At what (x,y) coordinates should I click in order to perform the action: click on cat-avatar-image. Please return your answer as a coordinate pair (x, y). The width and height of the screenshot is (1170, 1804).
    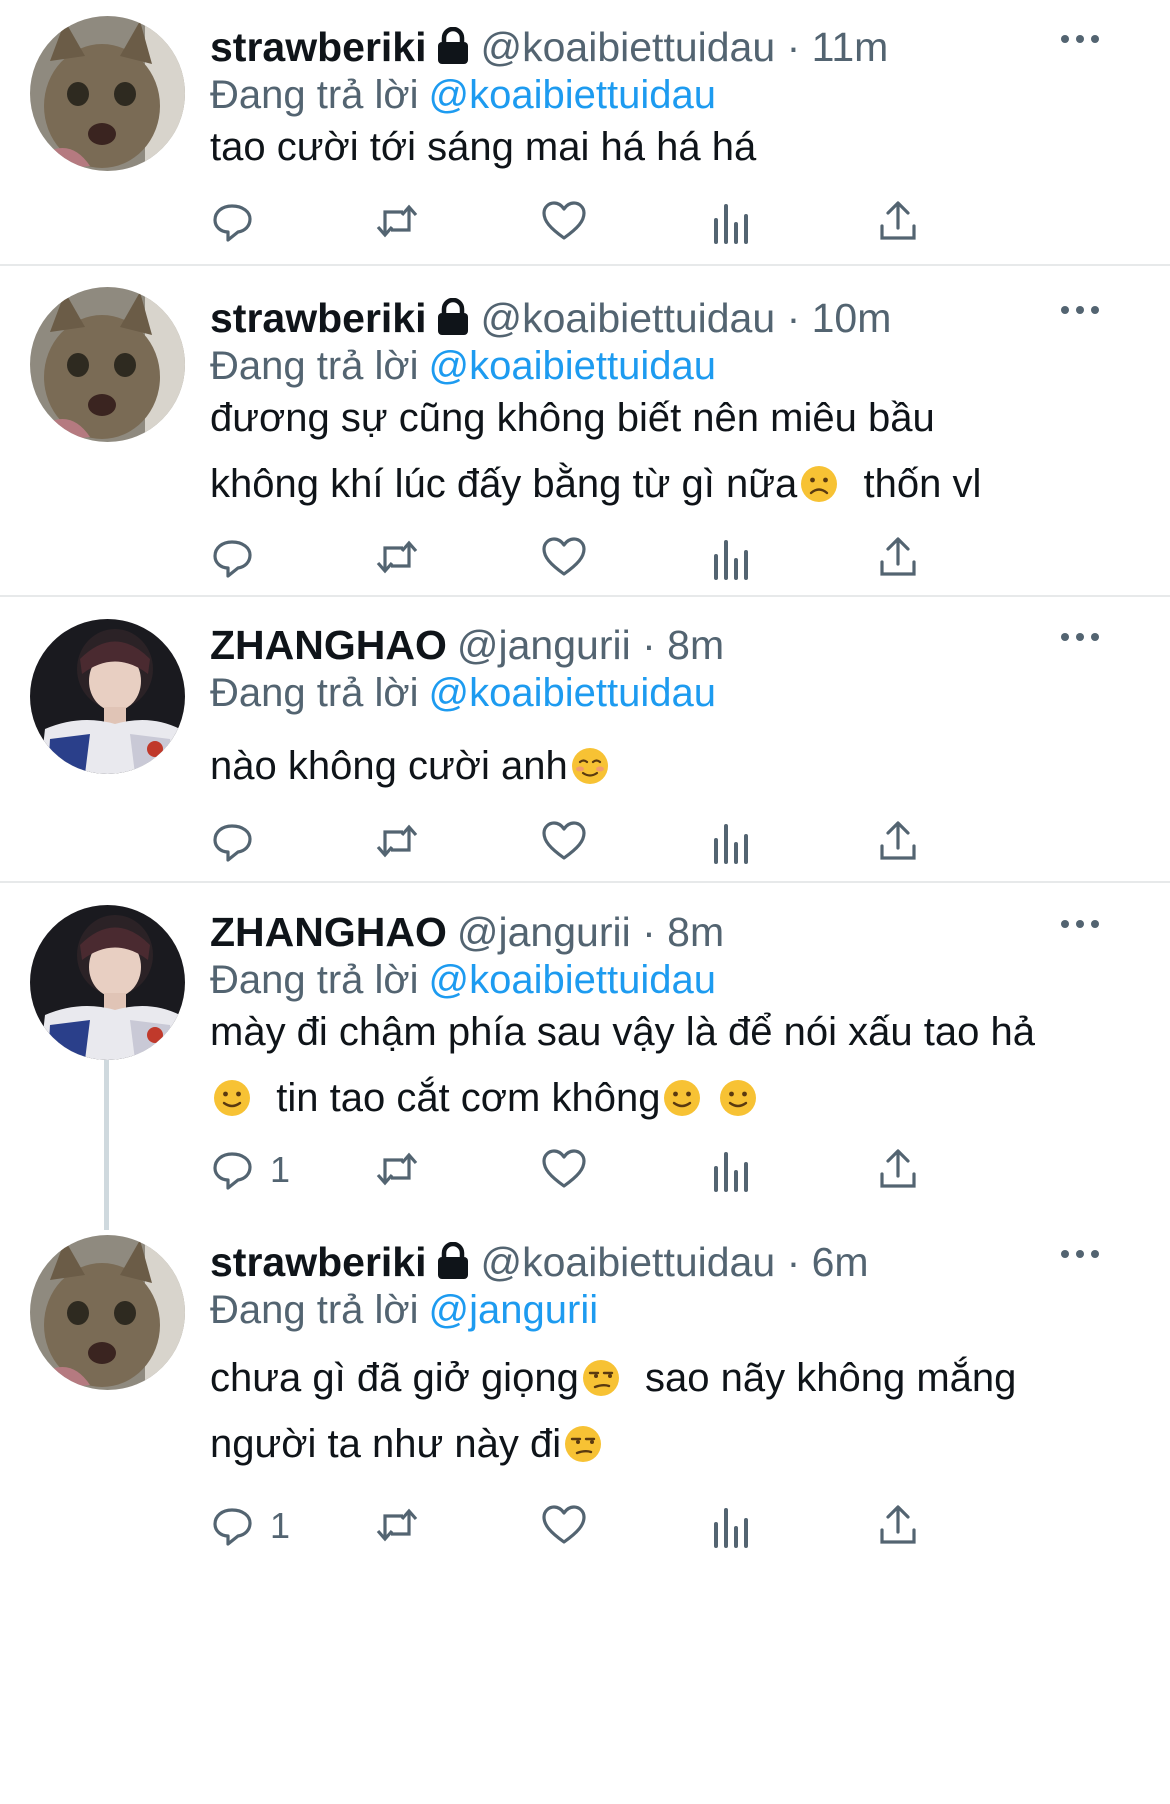
    Looking at the image, I should click on (107, 93).